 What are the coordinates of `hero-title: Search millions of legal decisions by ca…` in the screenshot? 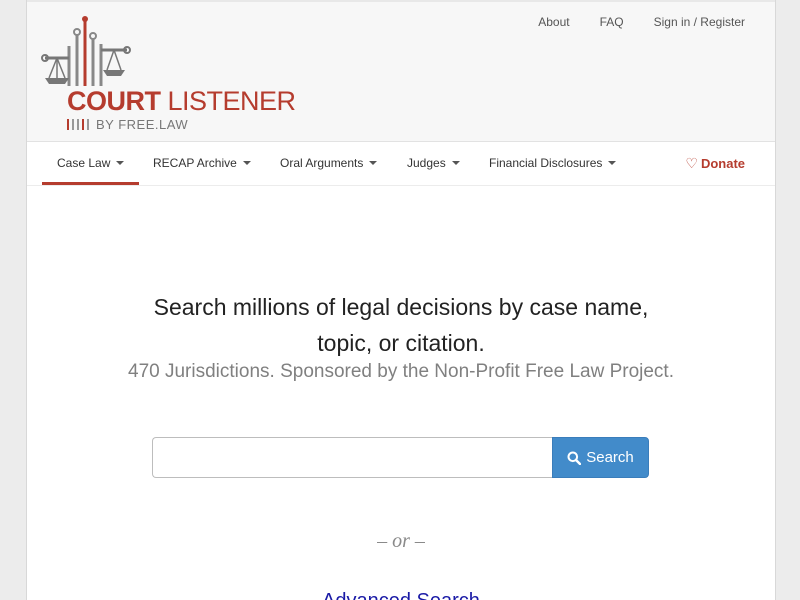 It's located at (401, 325).